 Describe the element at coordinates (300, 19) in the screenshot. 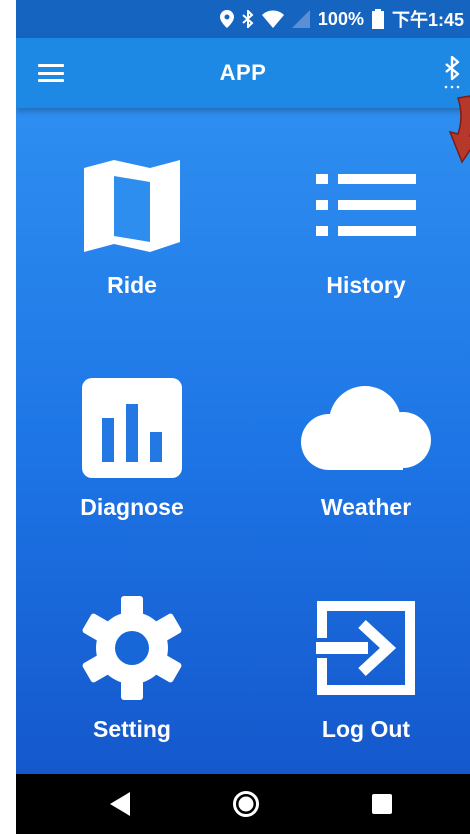

I see `no-sim-icon` at that location.